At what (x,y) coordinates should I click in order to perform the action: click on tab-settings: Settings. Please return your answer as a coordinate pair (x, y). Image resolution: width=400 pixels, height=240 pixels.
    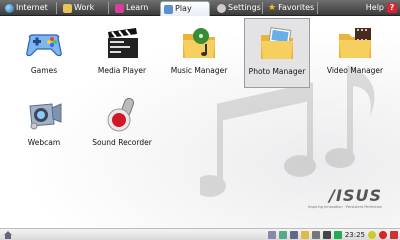
    Looking at the image, I should click on (237, 8).